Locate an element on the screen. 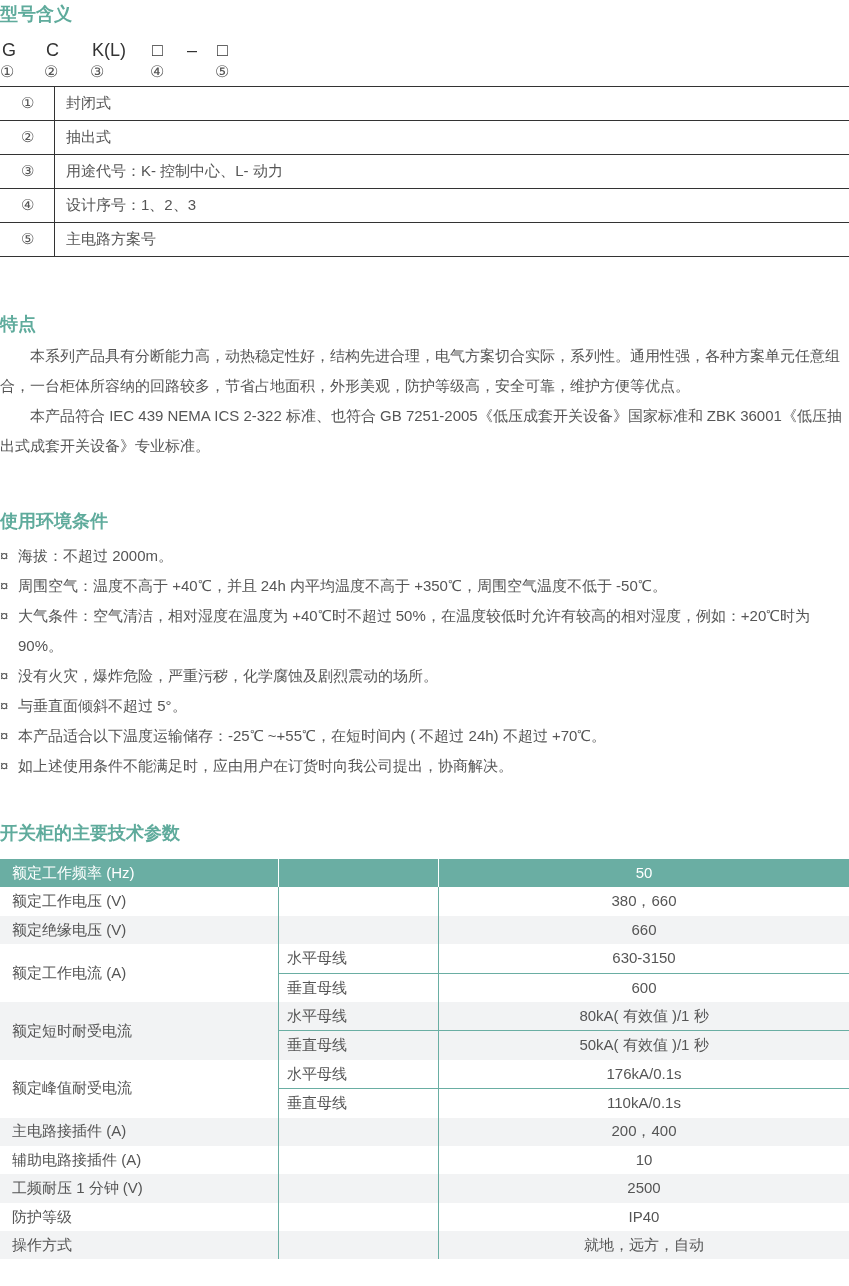  parameter-value: 110kA/0.1s is located at coordinates (643, 1103).